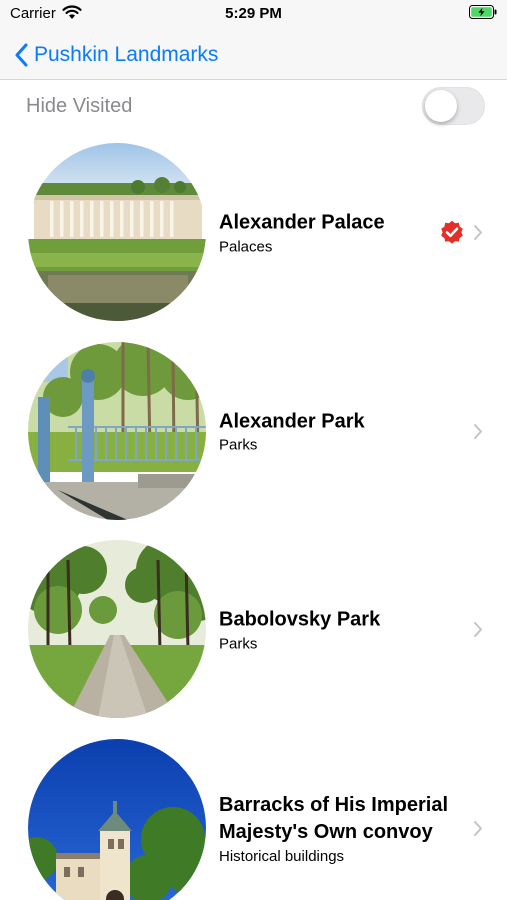 This screenshot has width=507, height=900. I want to click on status-time: 5:29 PM, so click(253, 13).